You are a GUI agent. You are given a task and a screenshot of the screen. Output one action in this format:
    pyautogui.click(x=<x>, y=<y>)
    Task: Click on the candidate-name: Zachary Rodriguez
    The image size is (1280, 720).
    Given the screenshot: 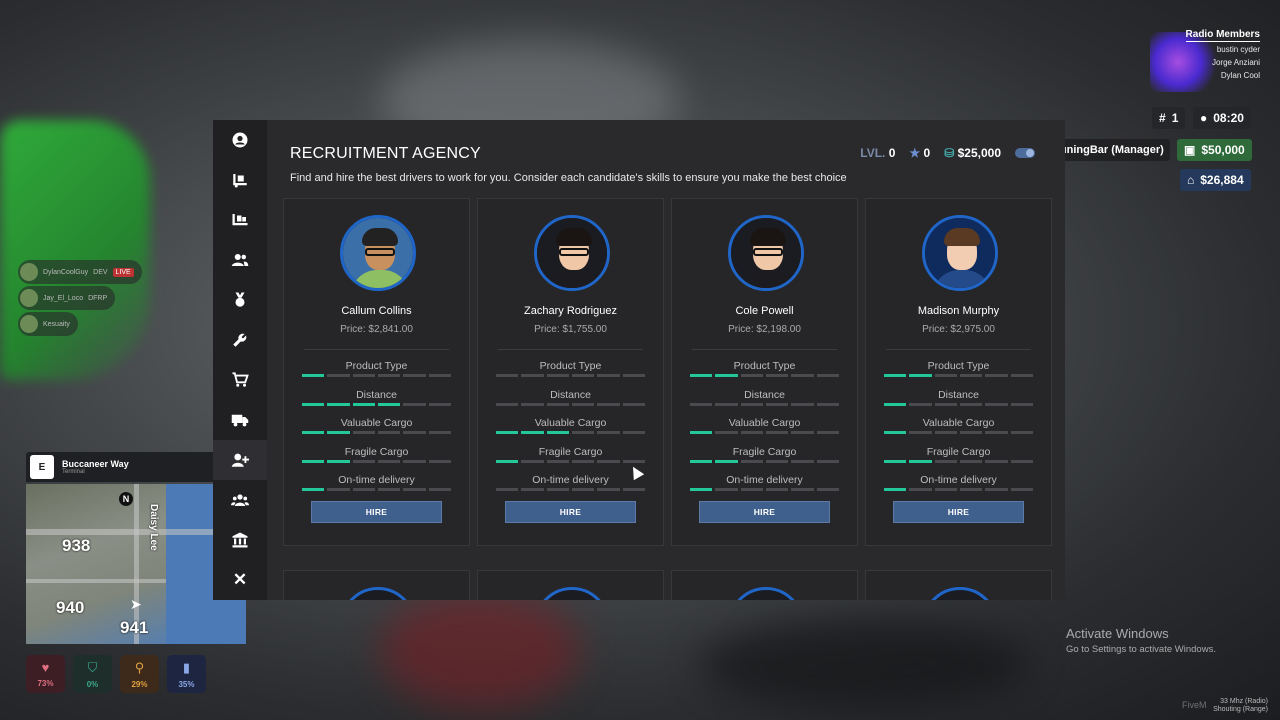 What is the action you would take?
    pyautogui.click(x=570, y=311)
    